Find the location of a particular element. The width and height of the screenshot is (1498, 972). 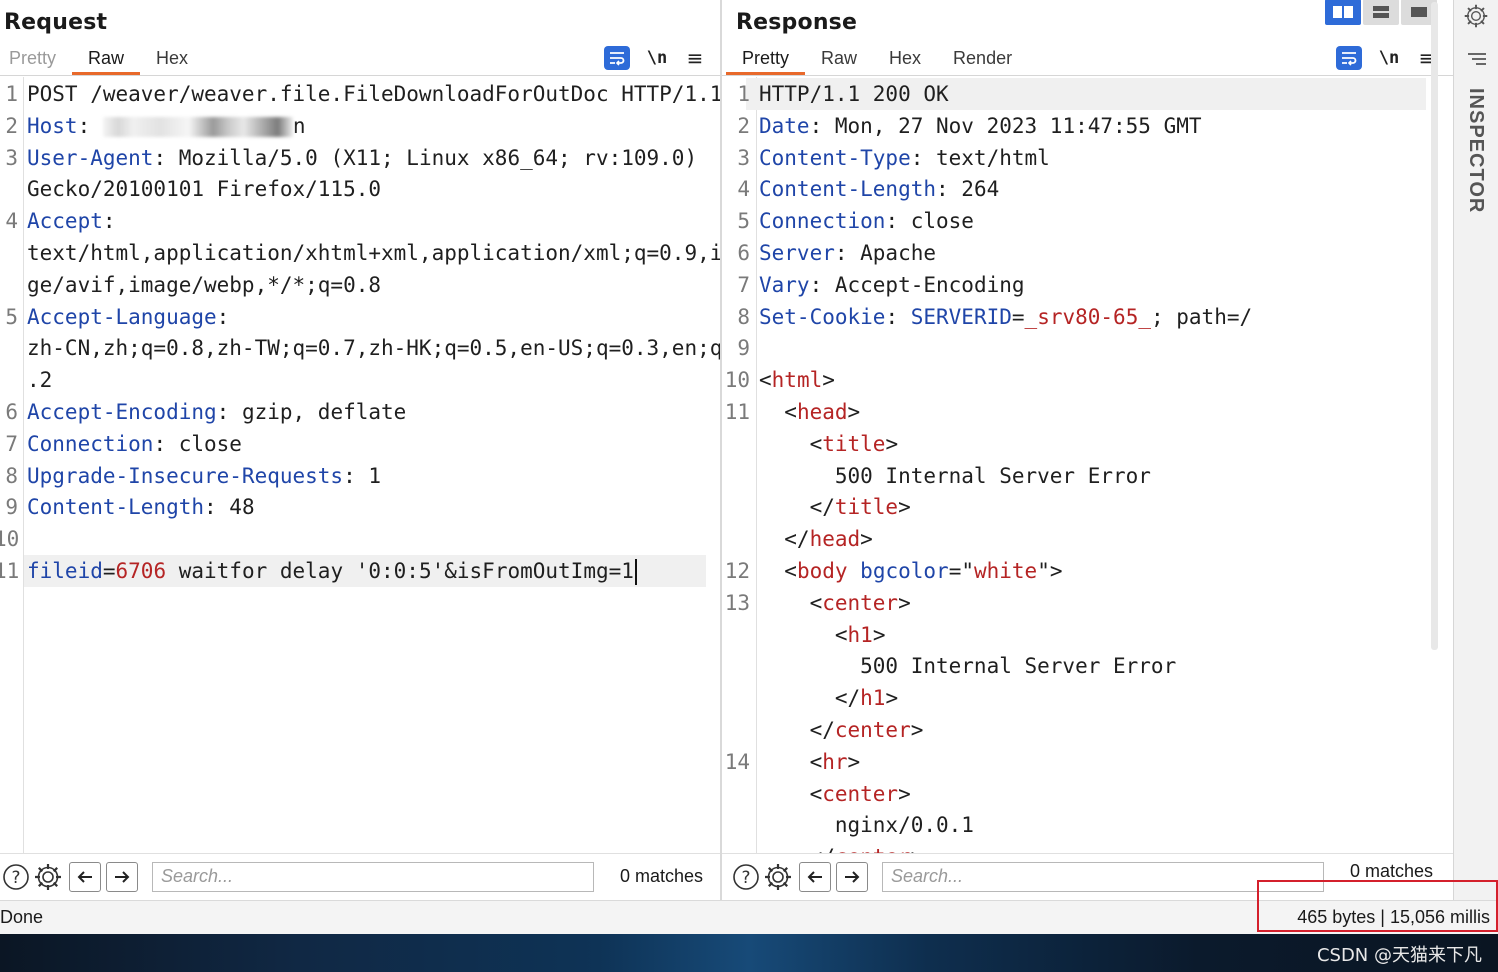

line-number: 2 is located at coordinates (11, 125).